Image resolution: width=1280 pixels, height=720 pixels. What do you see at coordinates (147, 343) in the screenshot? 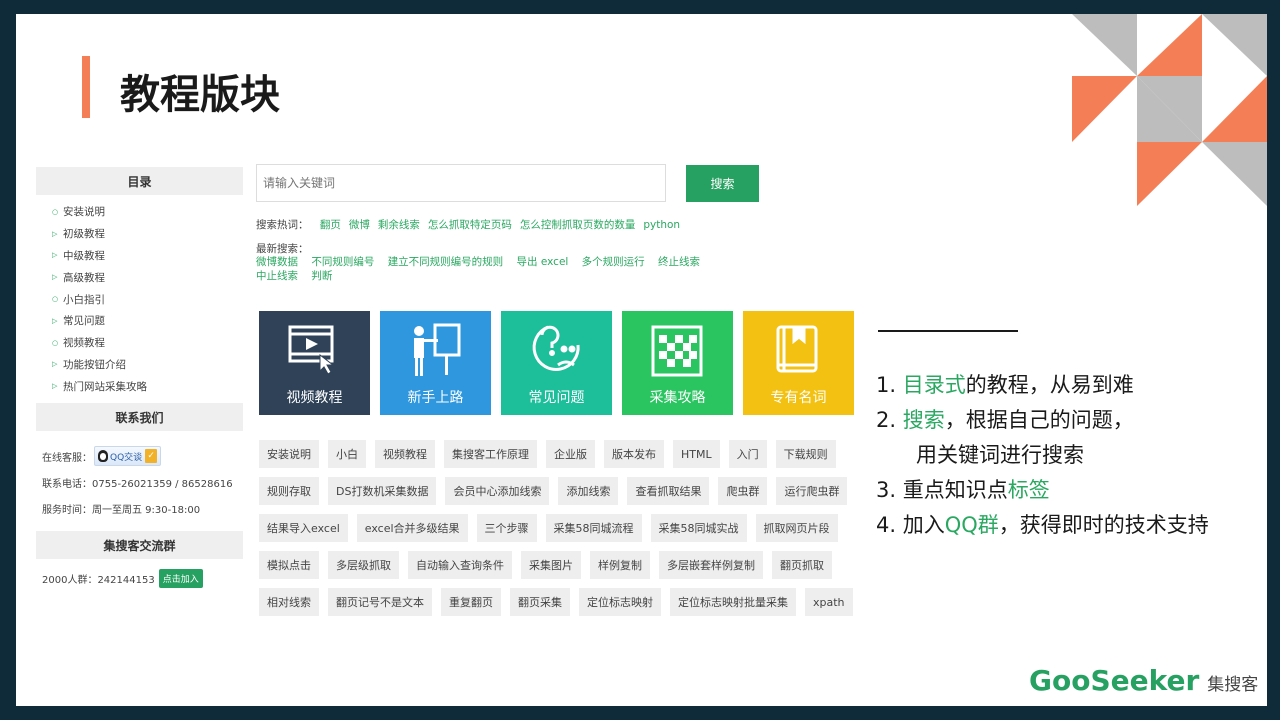
I see `sidebar-item: ○ 视频教程` at bounding box center [147, 343].